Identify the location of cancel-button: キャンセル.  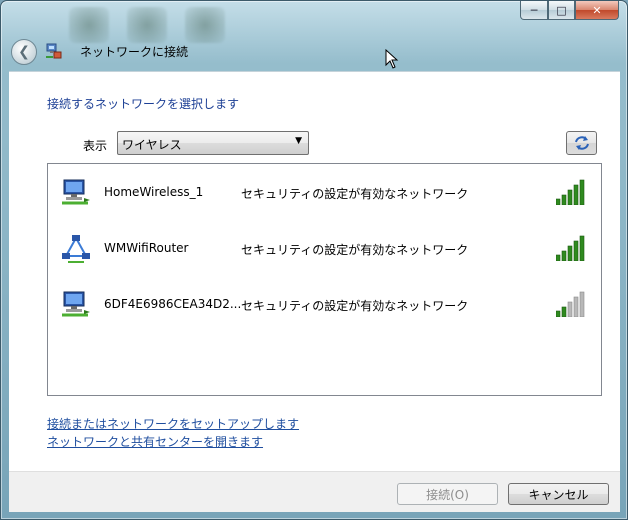
(558, 494).